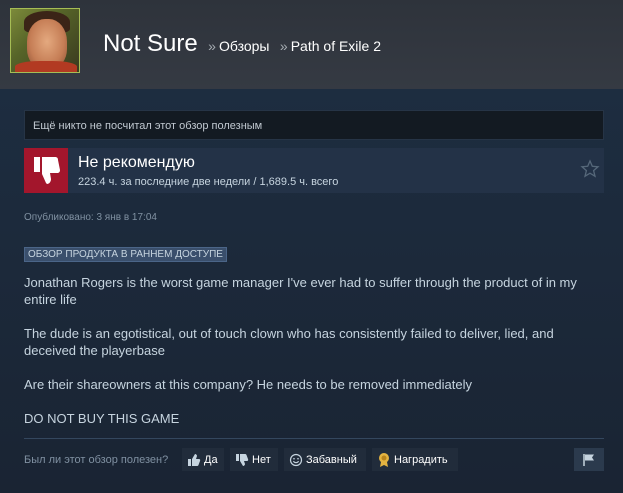 This screenshot has width=623, height=493. I want to click on thumbs-down-badge, so click(46, 170).